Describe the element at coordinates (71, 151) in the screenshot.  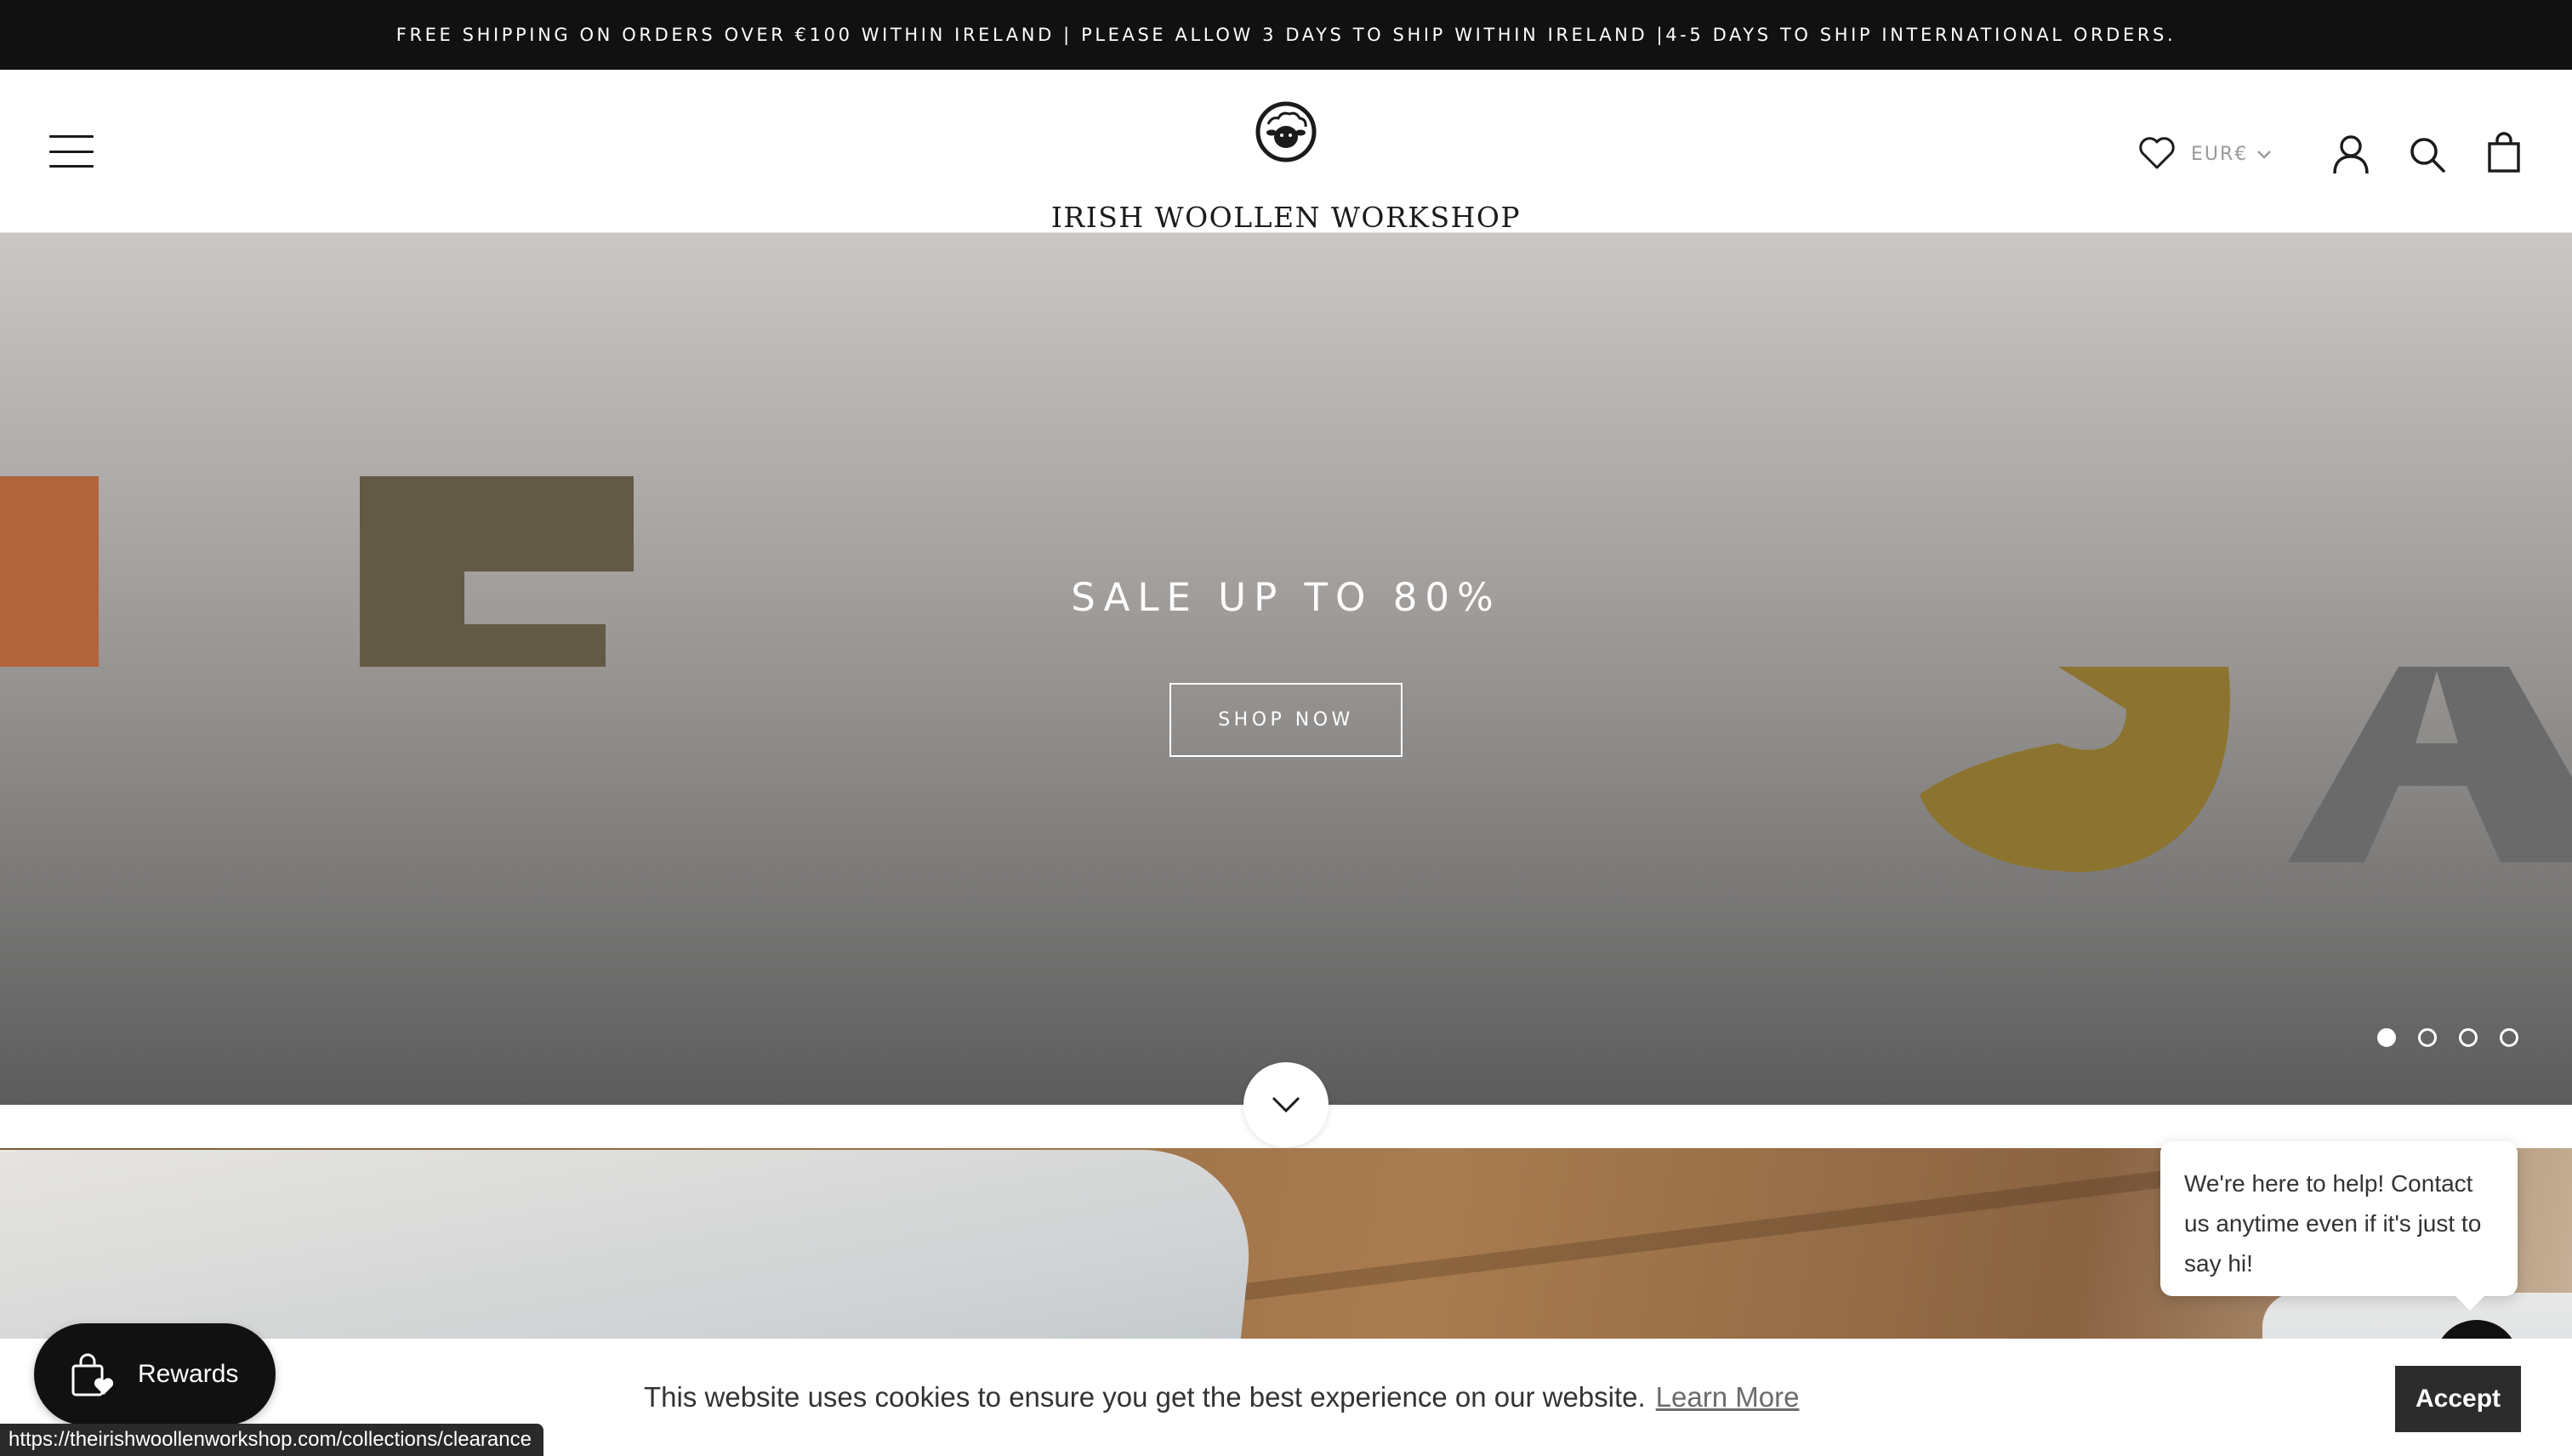
I see `menu-icon` at that location.